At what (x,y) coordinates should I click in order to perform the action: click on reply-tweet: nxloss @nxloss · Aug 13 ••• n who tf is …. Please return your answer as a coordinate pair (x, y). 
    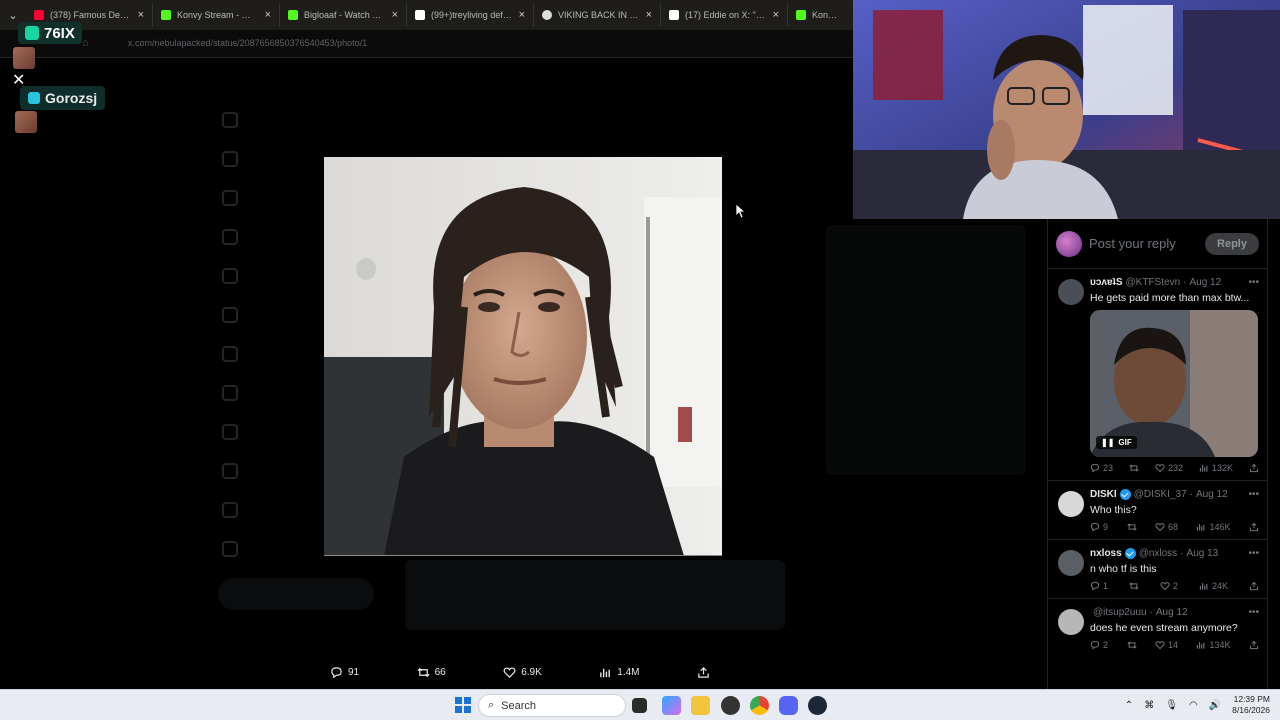
    Looking at the image, I should click on (1157, 569).